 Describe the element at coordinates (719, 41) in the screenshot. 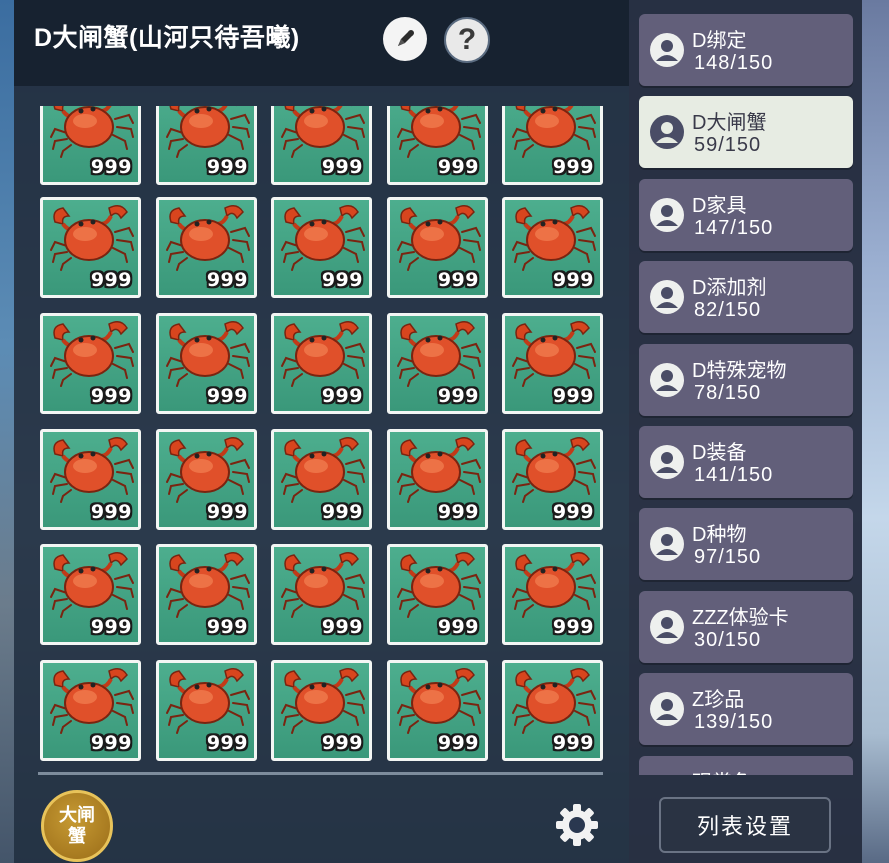

I see `category-name: D绑定` at that location.